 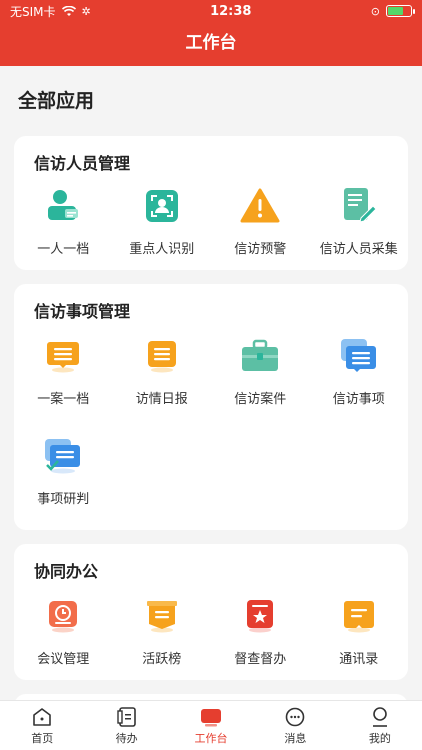 I want to click on app-label: 一人一档, so click(x=63, y=249).